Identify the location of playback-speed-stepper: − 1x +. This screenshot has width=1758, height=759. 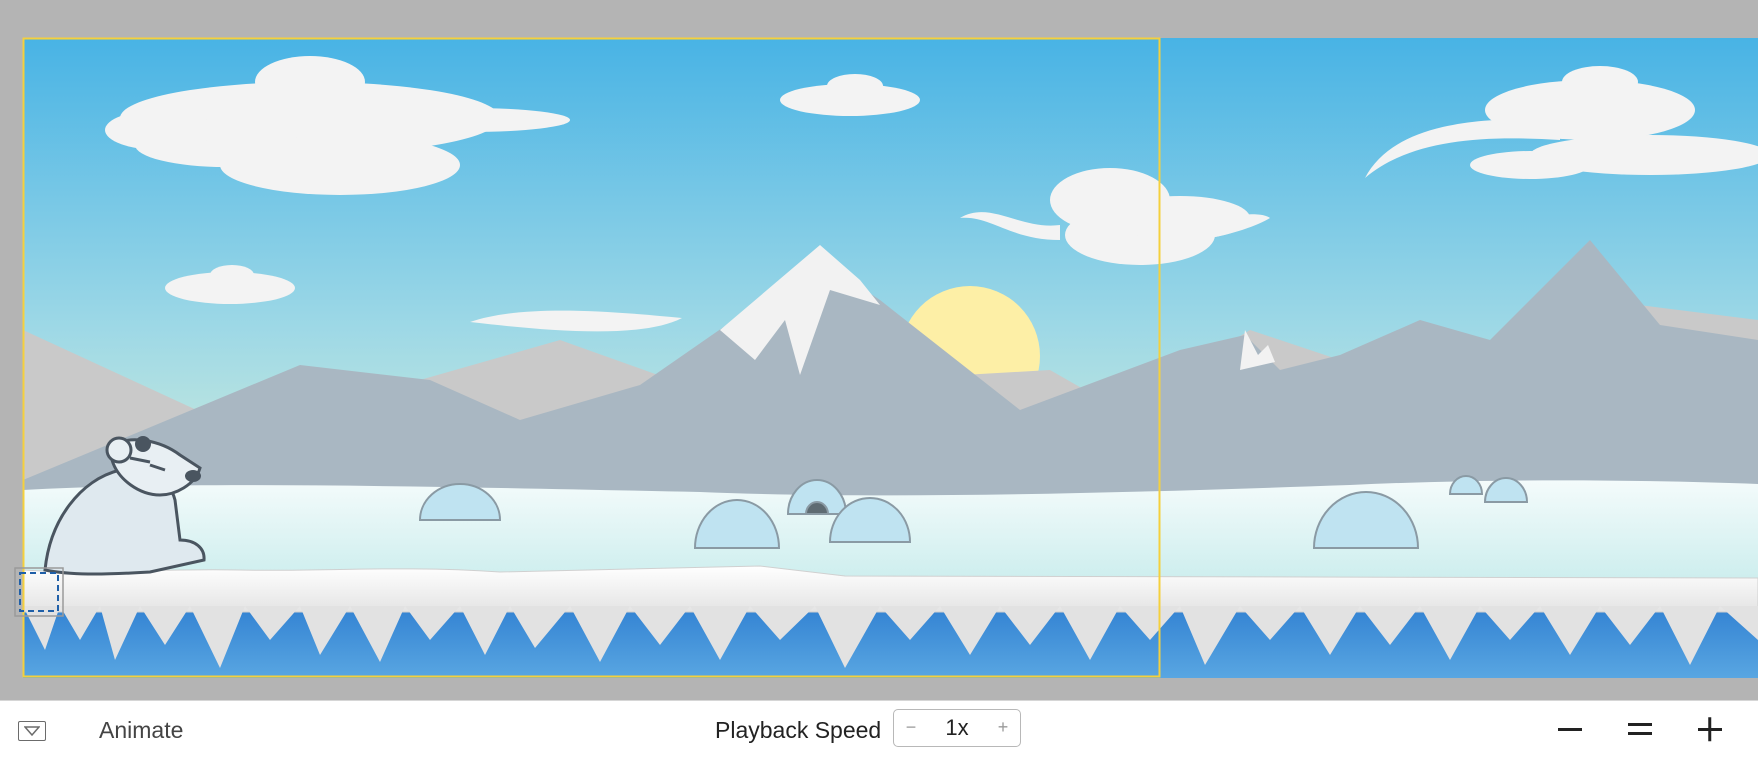
(957, 728).